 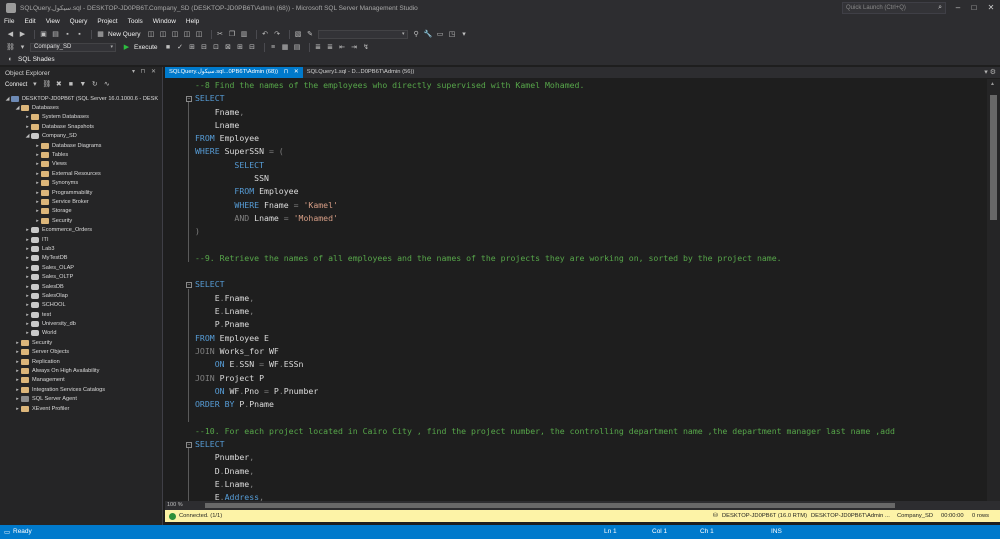 What do you see at coordinates (81, 145) in the screenshot?
I see `tree-node: ▸ Database Diagrams` at bounding box center [81, 145].